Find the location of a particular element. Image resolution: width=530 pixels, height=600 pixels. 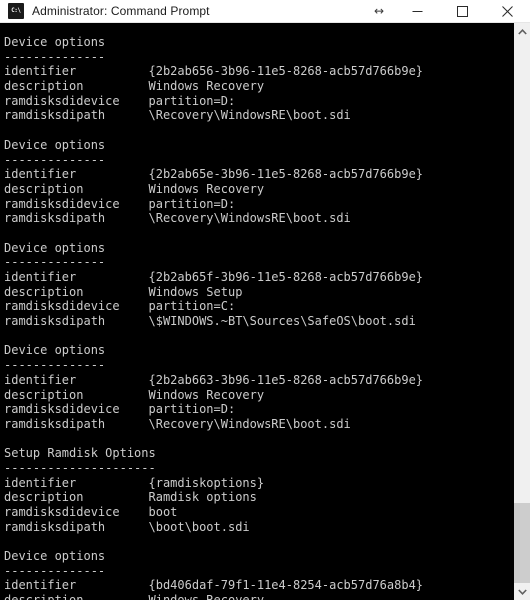

scroll-down-button is located at coordinates (522, 591).